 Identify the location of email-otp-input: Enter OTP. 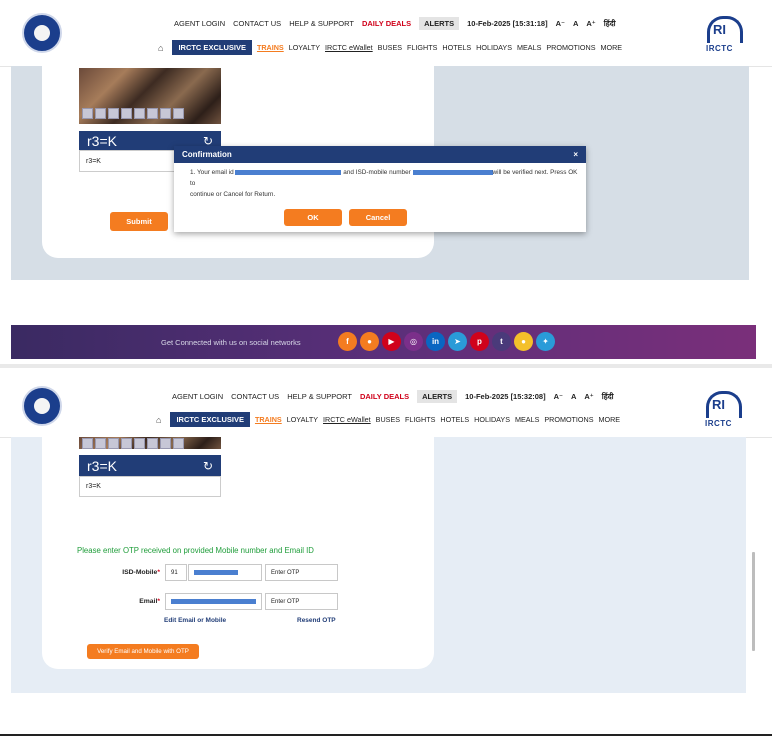
(301, 601).